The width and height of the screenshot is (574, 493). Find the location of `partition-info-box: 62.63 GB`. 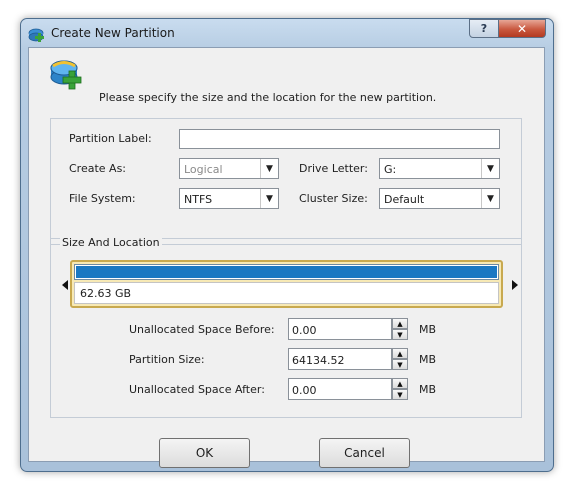

partition-info-box: 62.63 GB is located at coordinates (286, 293).